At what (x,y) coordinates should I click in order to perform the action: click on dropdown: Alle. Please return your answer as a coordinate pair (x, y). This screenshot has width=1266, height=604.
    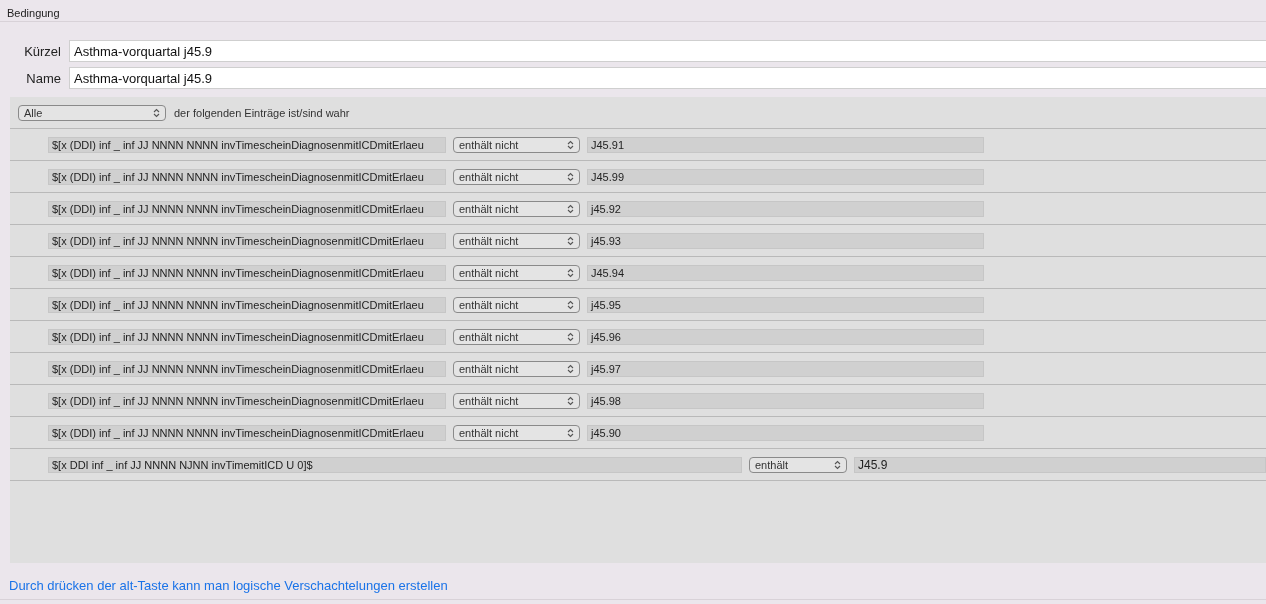
    Looking at the image, I should click on (92, 112).